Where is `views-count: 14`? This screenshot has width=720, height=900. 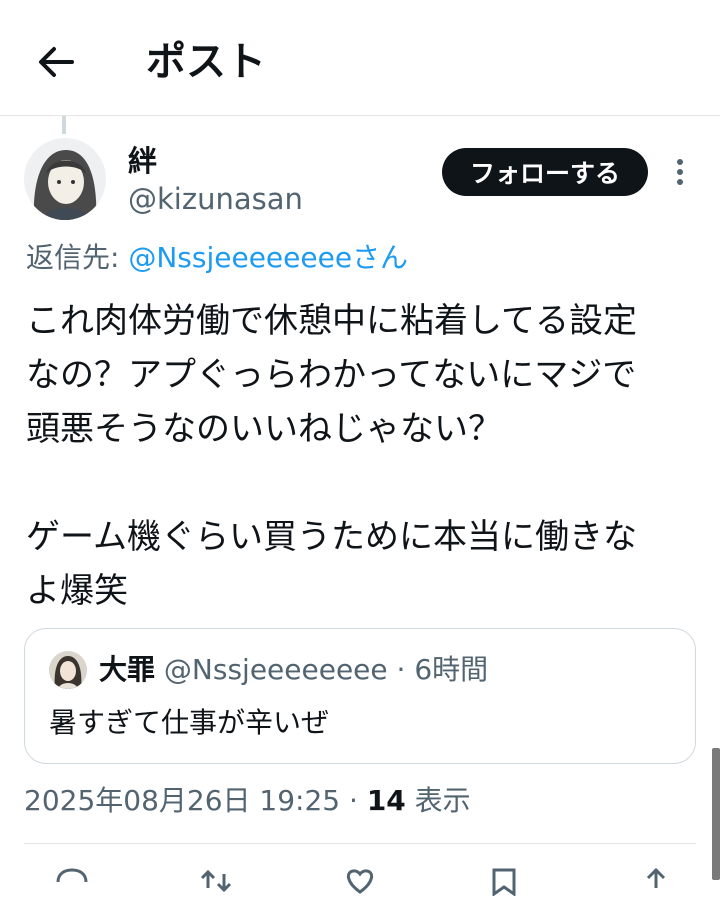
views-count: 14 is located at coordinates (386, 800).